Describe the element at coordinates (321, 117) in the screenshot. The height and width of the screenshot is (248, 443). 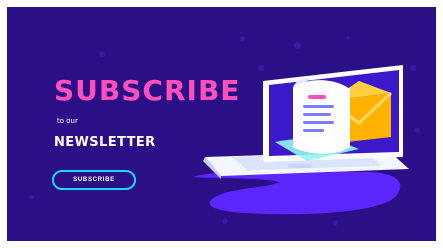
I see `paper` at that location.